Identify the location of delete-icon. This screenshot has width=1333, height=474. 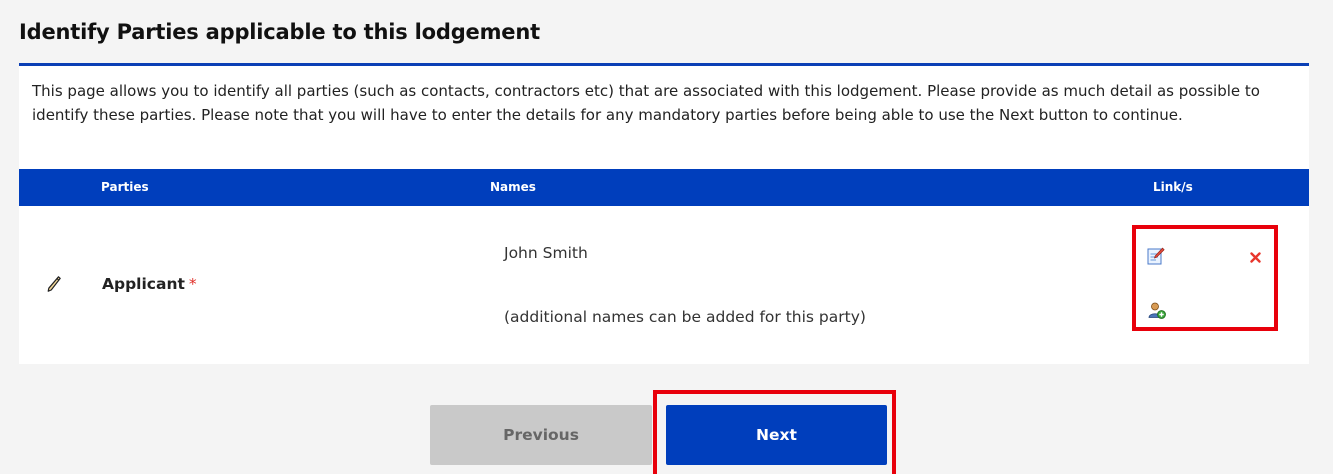
(1255, 257).